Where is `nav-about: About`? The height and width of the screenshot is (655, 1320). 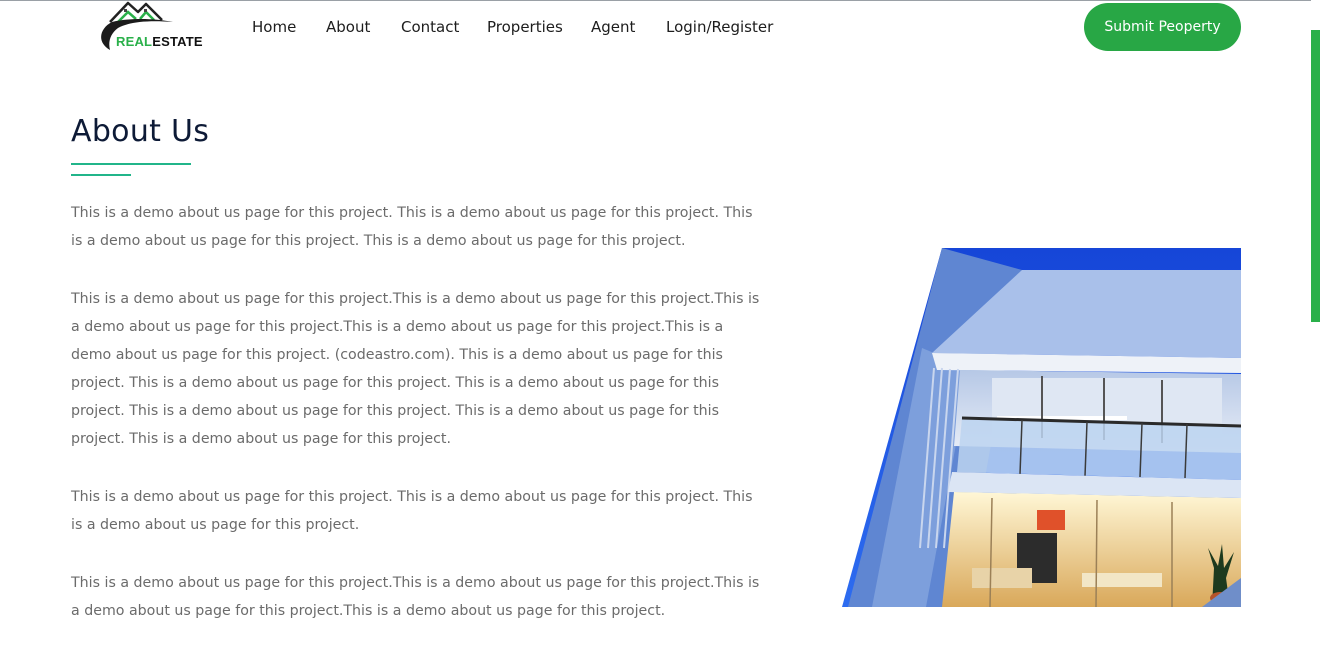
nav-about: About is located at coordinates (348, 27).